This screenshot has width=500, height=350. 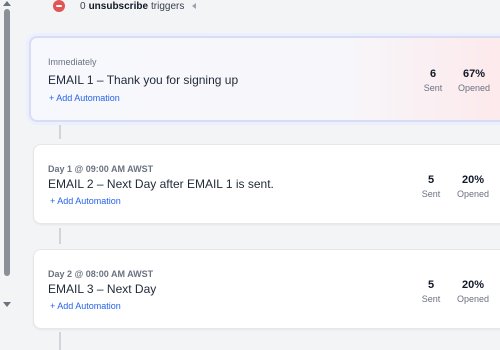 I want to click on email-schedule: Day 2 @ 08:00 AM AWST, so click(x=101, y=274).